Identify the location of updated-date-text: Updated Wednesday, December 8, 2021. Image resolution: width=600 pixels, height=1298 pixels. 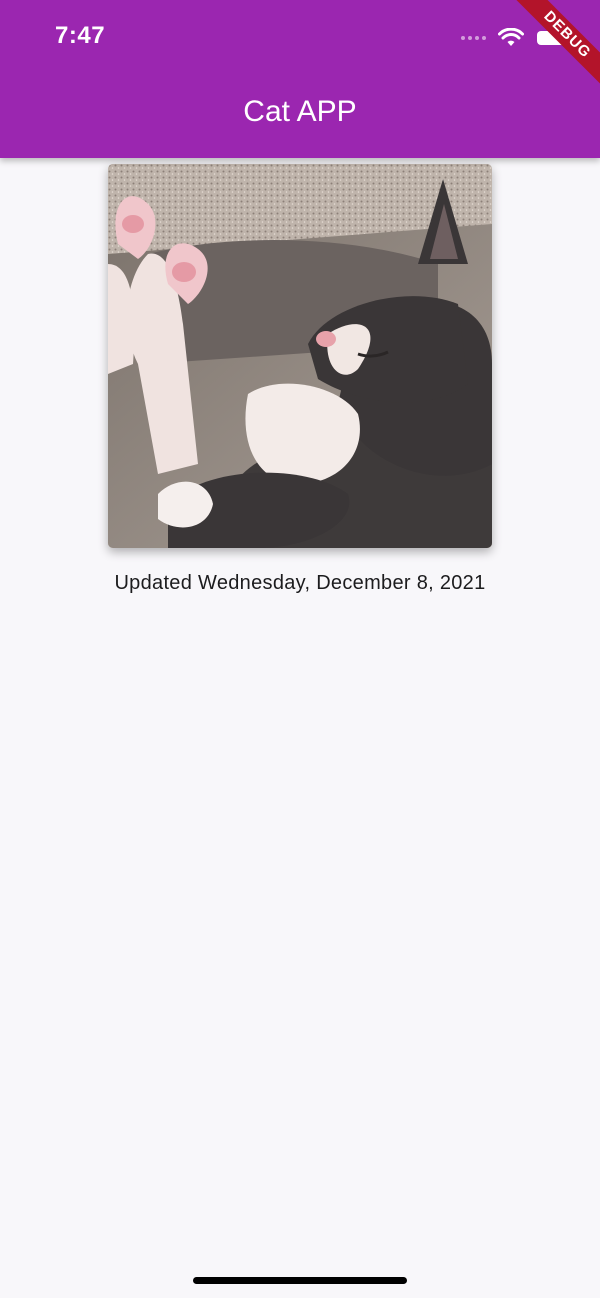
(300, 583).